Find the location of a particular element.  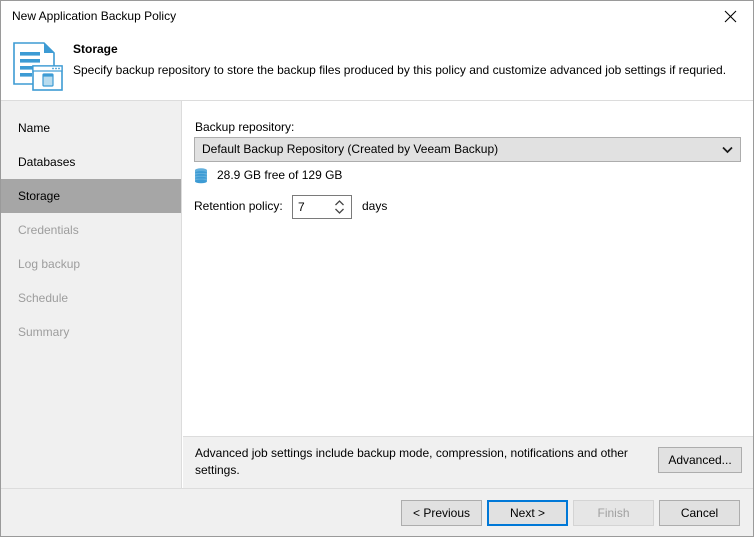

retention-days-stepper: 7 is located at coordinates (322, 207).